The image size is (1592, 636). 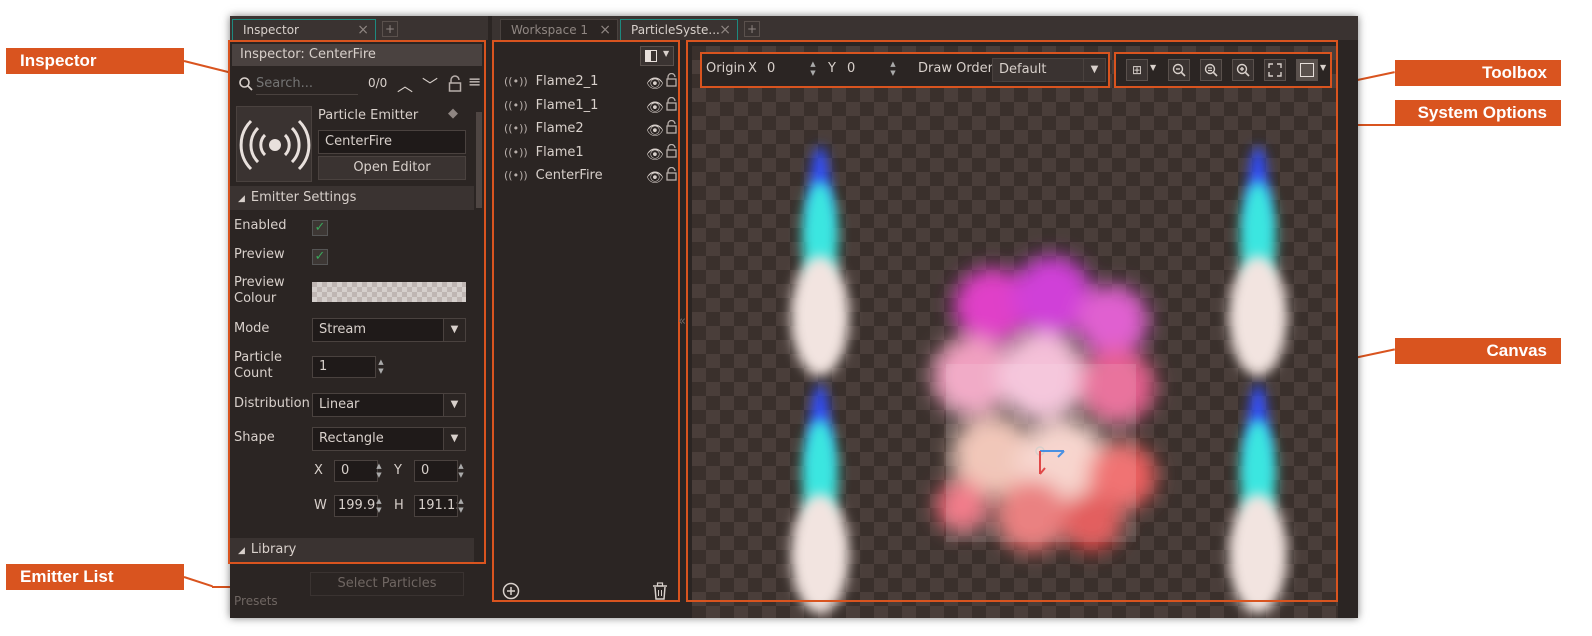 What do you see at coordinates (479, 160) in the screenshot?
I see `inspector-scrollbar-thumb` at bounding box center [479, 160].